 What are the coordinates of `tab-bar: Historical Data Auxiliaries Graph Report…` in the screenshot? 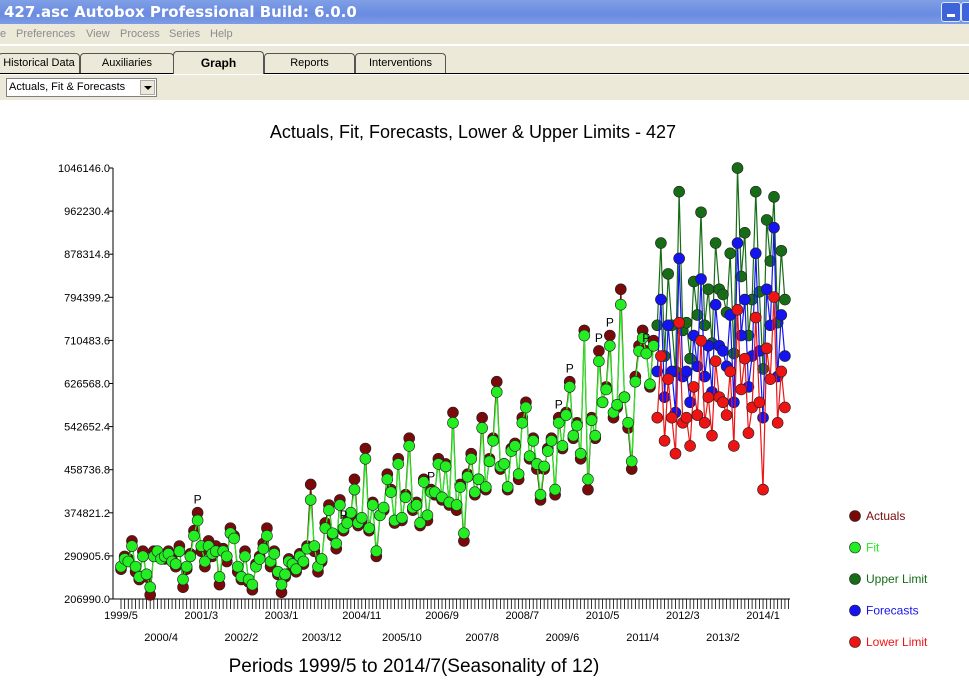 It's located at (484, 73).